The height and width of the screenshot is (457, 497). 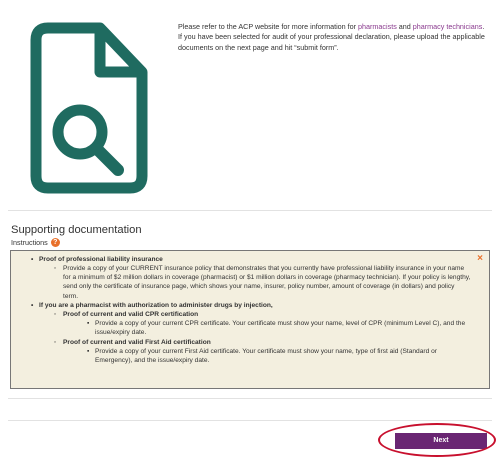 What do you see at coordinates (29, 242) in the screenshot?
I see `instructions-label: Instructions` at bounding box center [29, 242].